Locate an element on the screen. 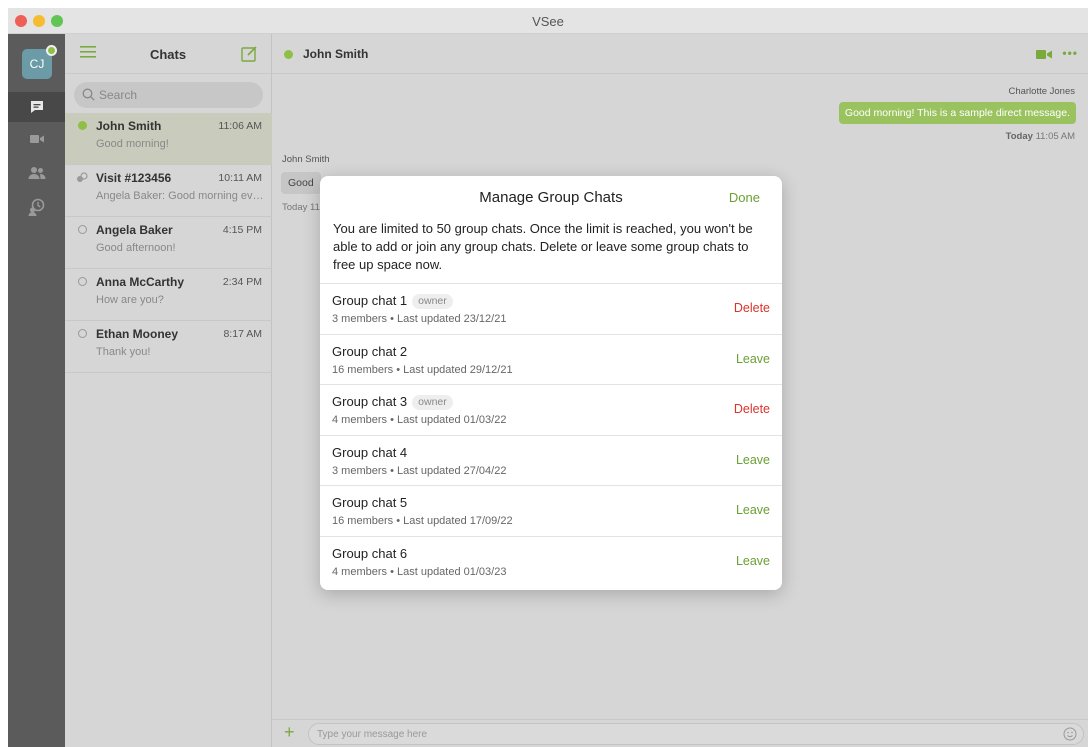 The width and height of the screenshot is (1088, 747). list-item: Ethan Mooney 8:17 AM Thank you! is located at coordinates (168, 347).